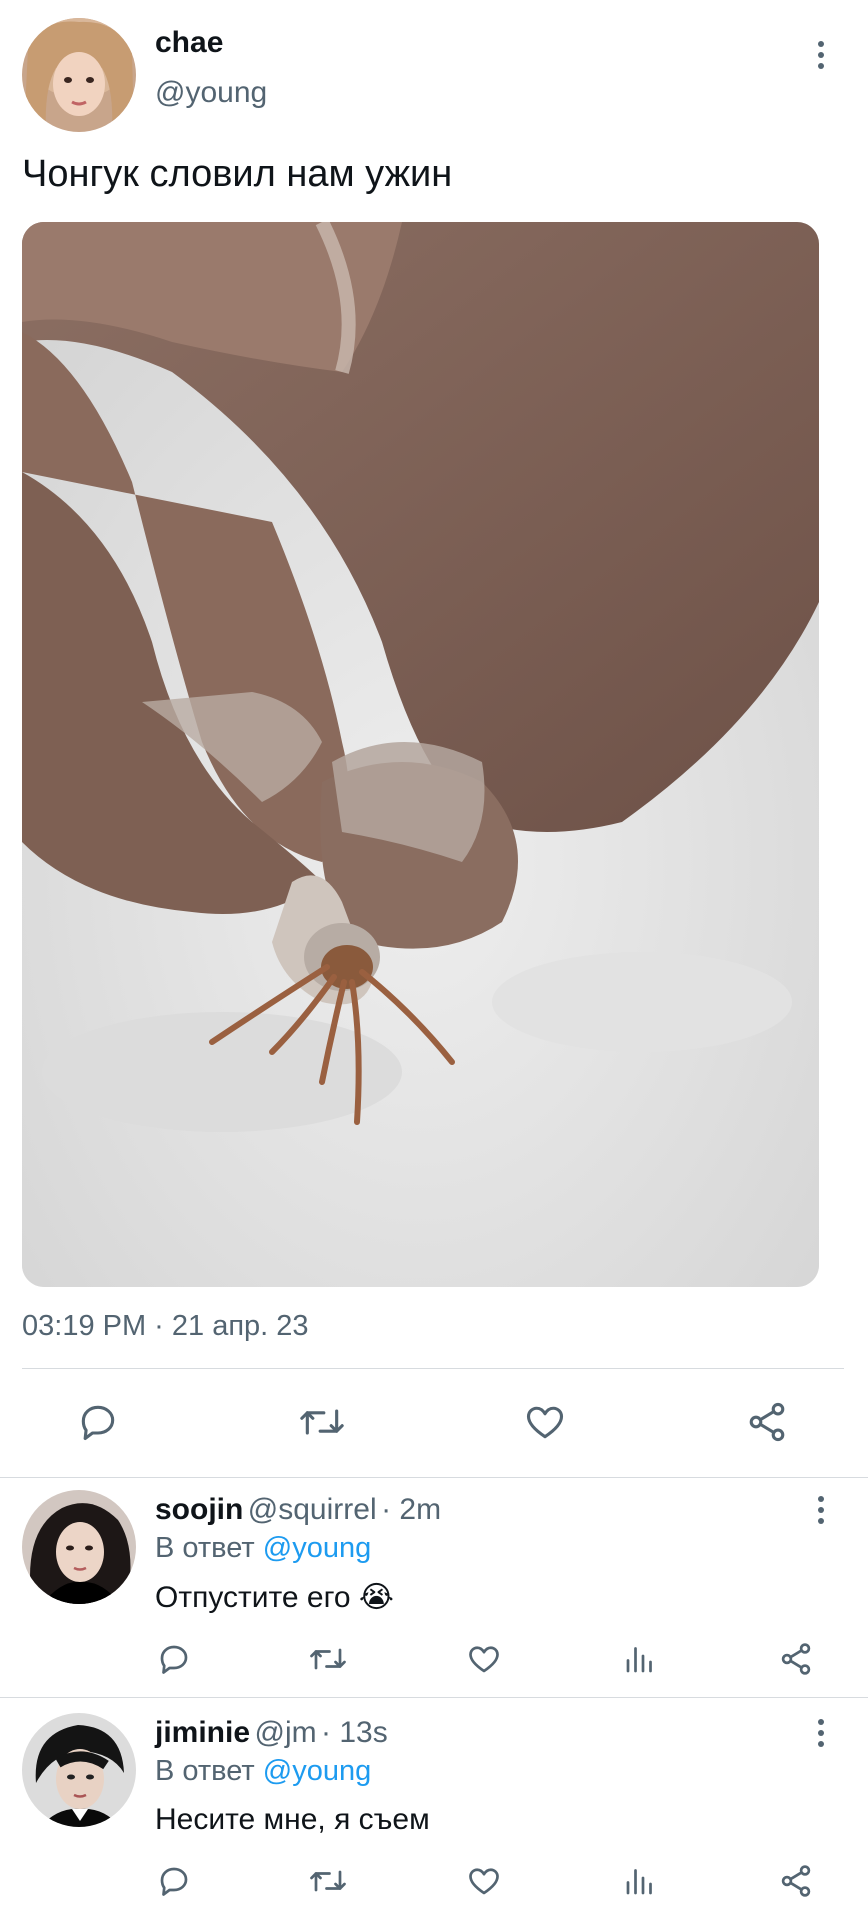 This screenshot has height=1920, width=868. I want to click on reply-text: Несите мне, я съем, so click(292, 1819).